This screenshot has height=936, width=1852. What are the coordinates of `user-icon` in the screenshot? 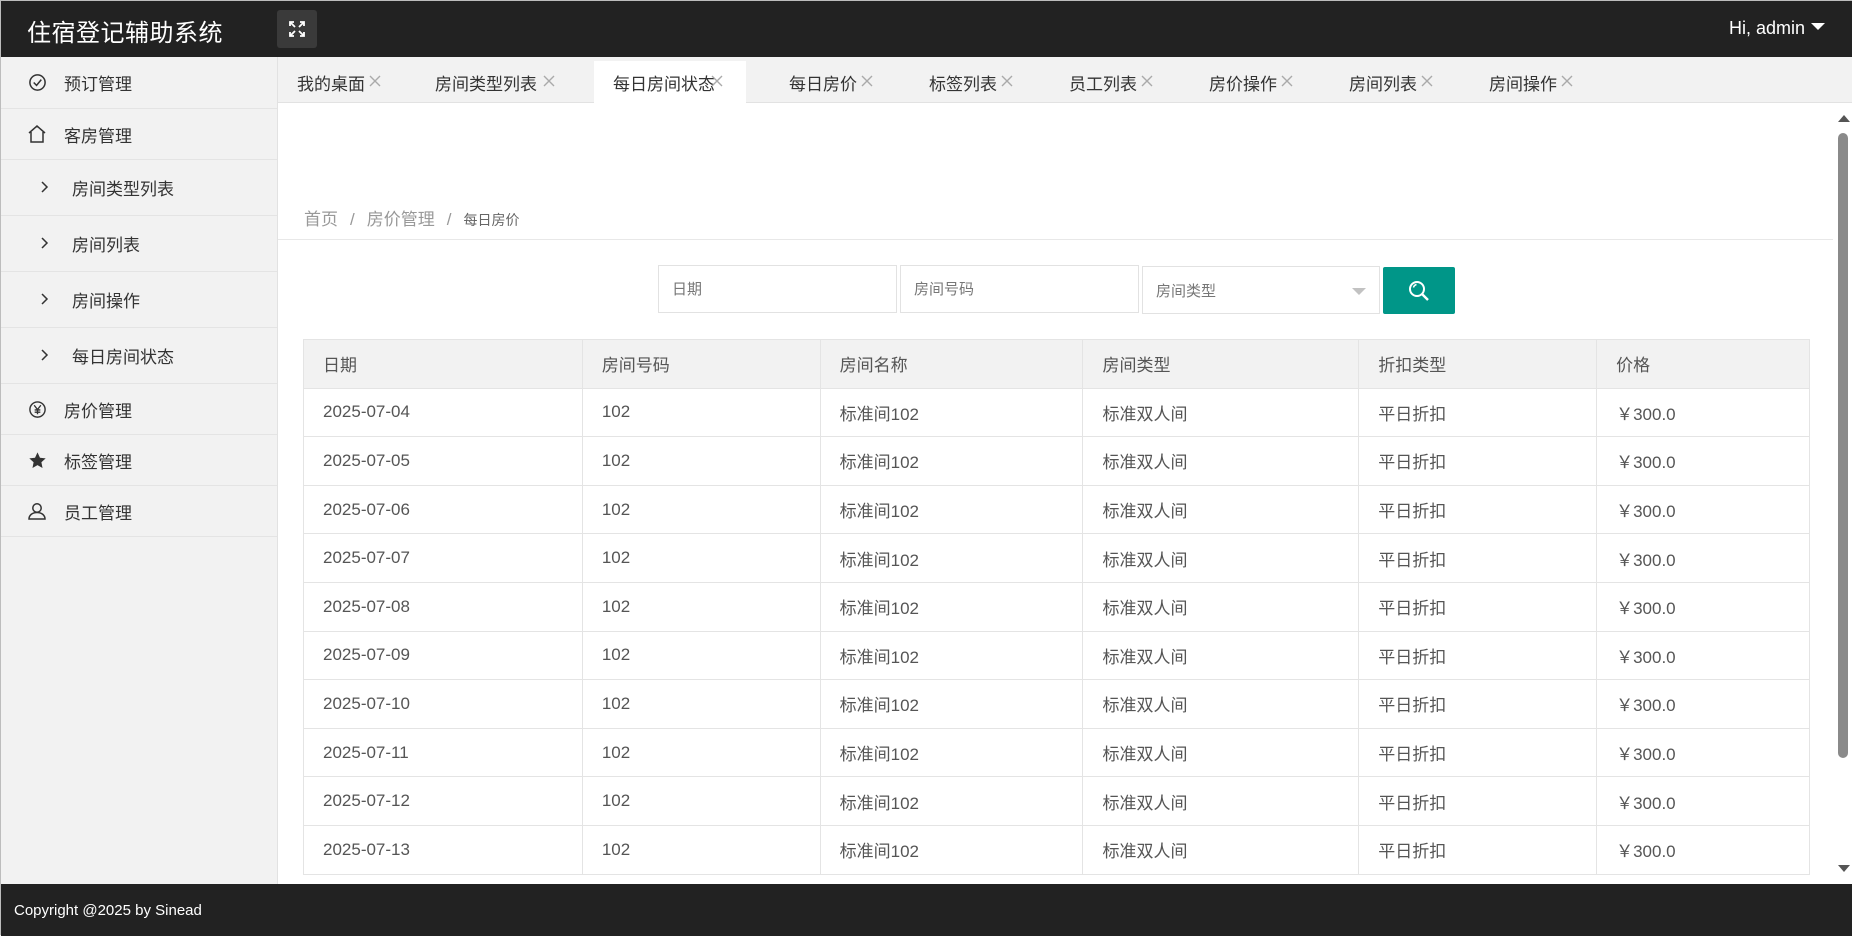 It's located at (37, 511).